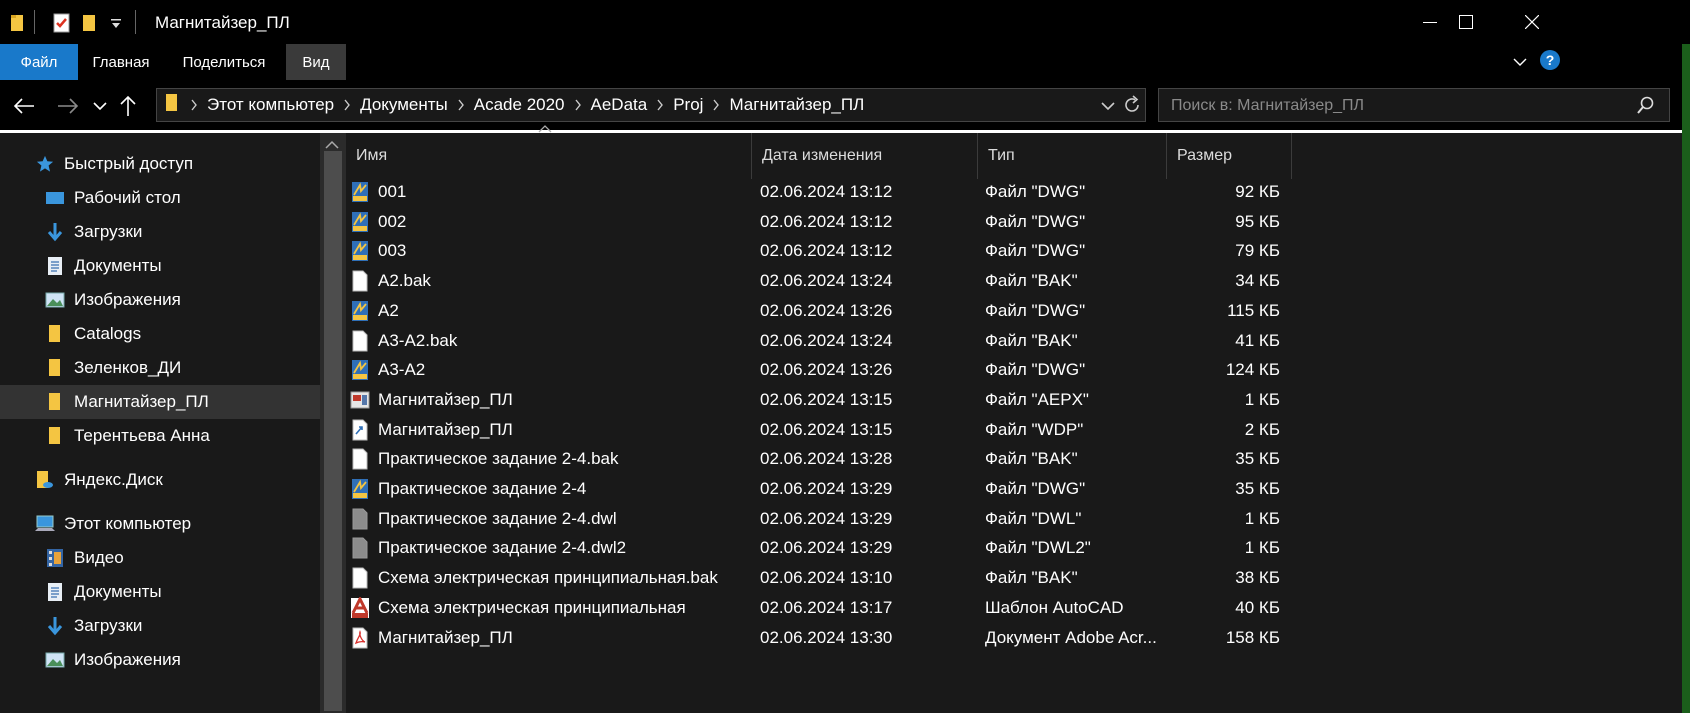  I want to click on breadcrumb-item: Магнитайзер_ПЛ, so click(796, 105).